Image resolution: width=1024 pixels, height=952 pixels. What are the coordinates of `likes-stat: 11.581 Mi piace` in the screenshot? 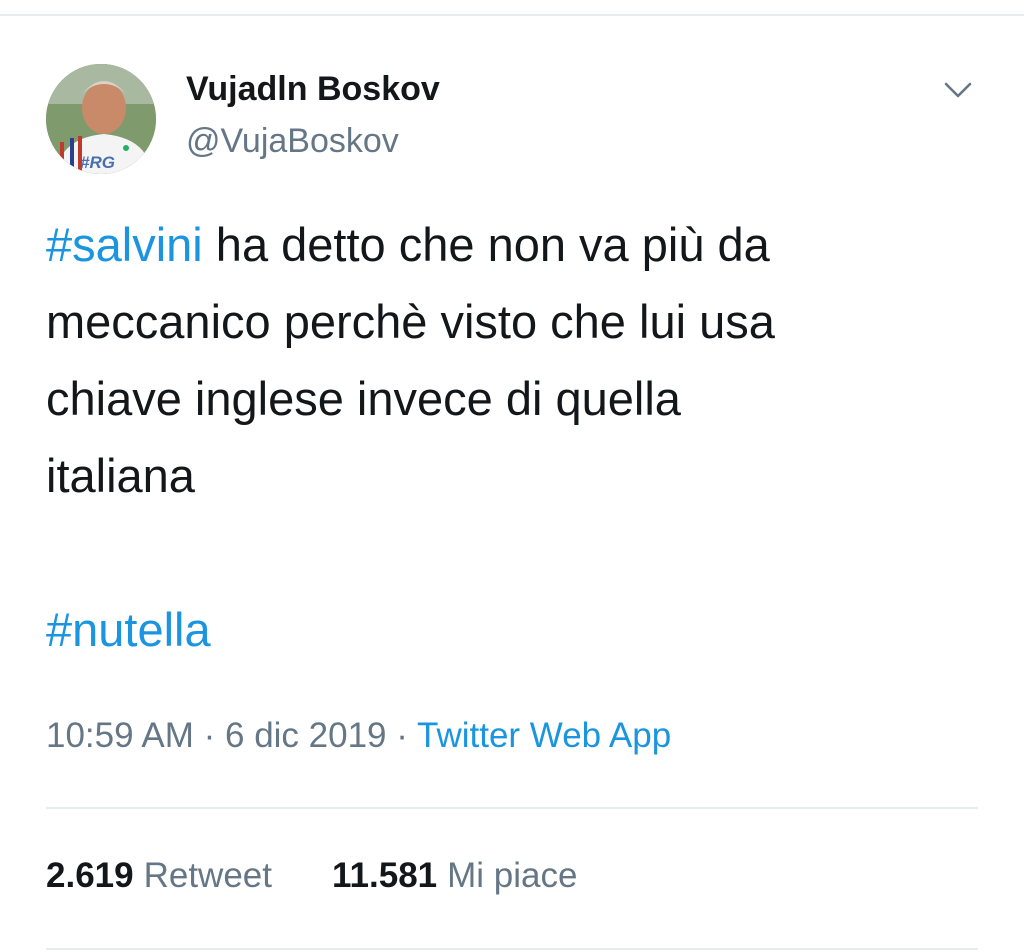 It's located at (454, 876).